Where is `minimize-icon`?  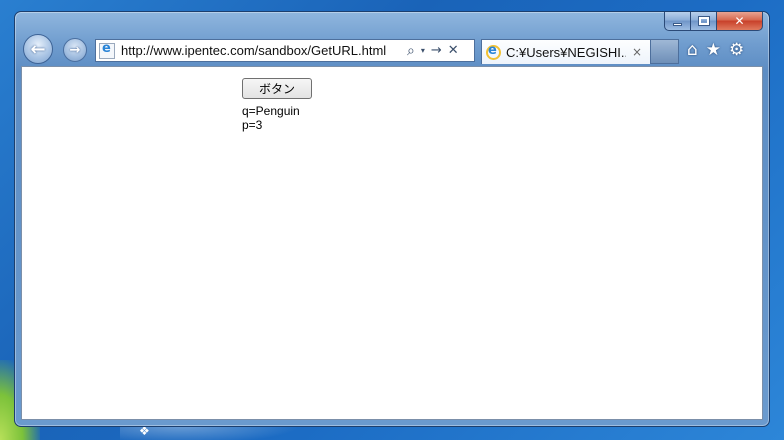 minimize-icon is located at coordinates (677, 24).